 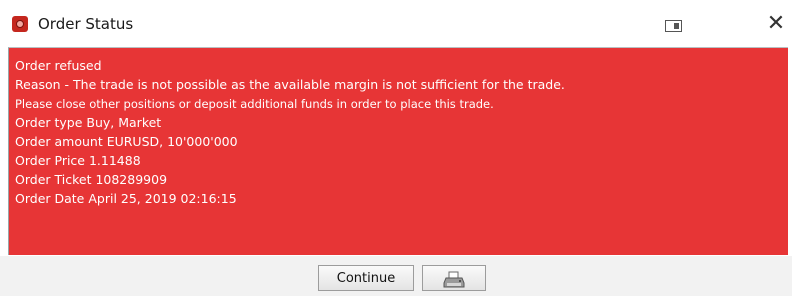 I want to click on printer-icon, so click(x=454, y=279).